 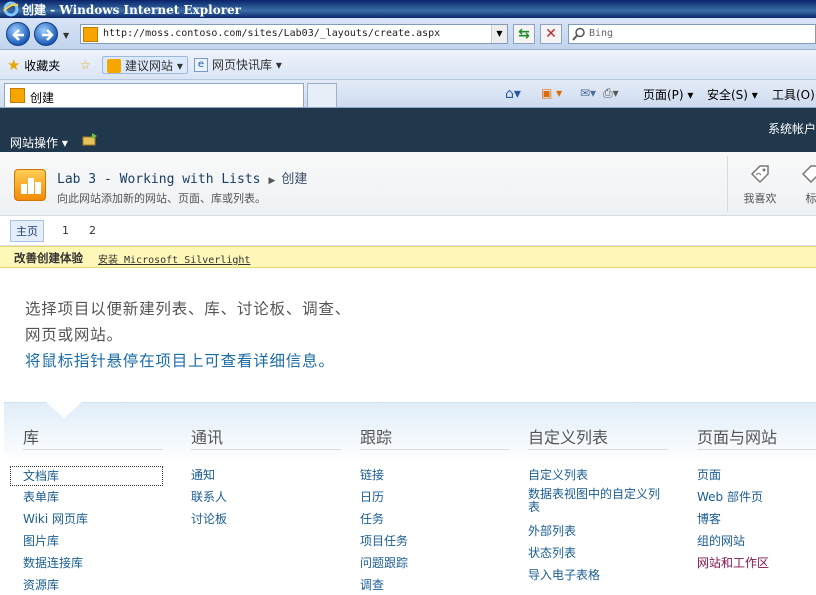 I want to click on site-actions-menu: 网站操作 ▾, so click(x=39, y=142).